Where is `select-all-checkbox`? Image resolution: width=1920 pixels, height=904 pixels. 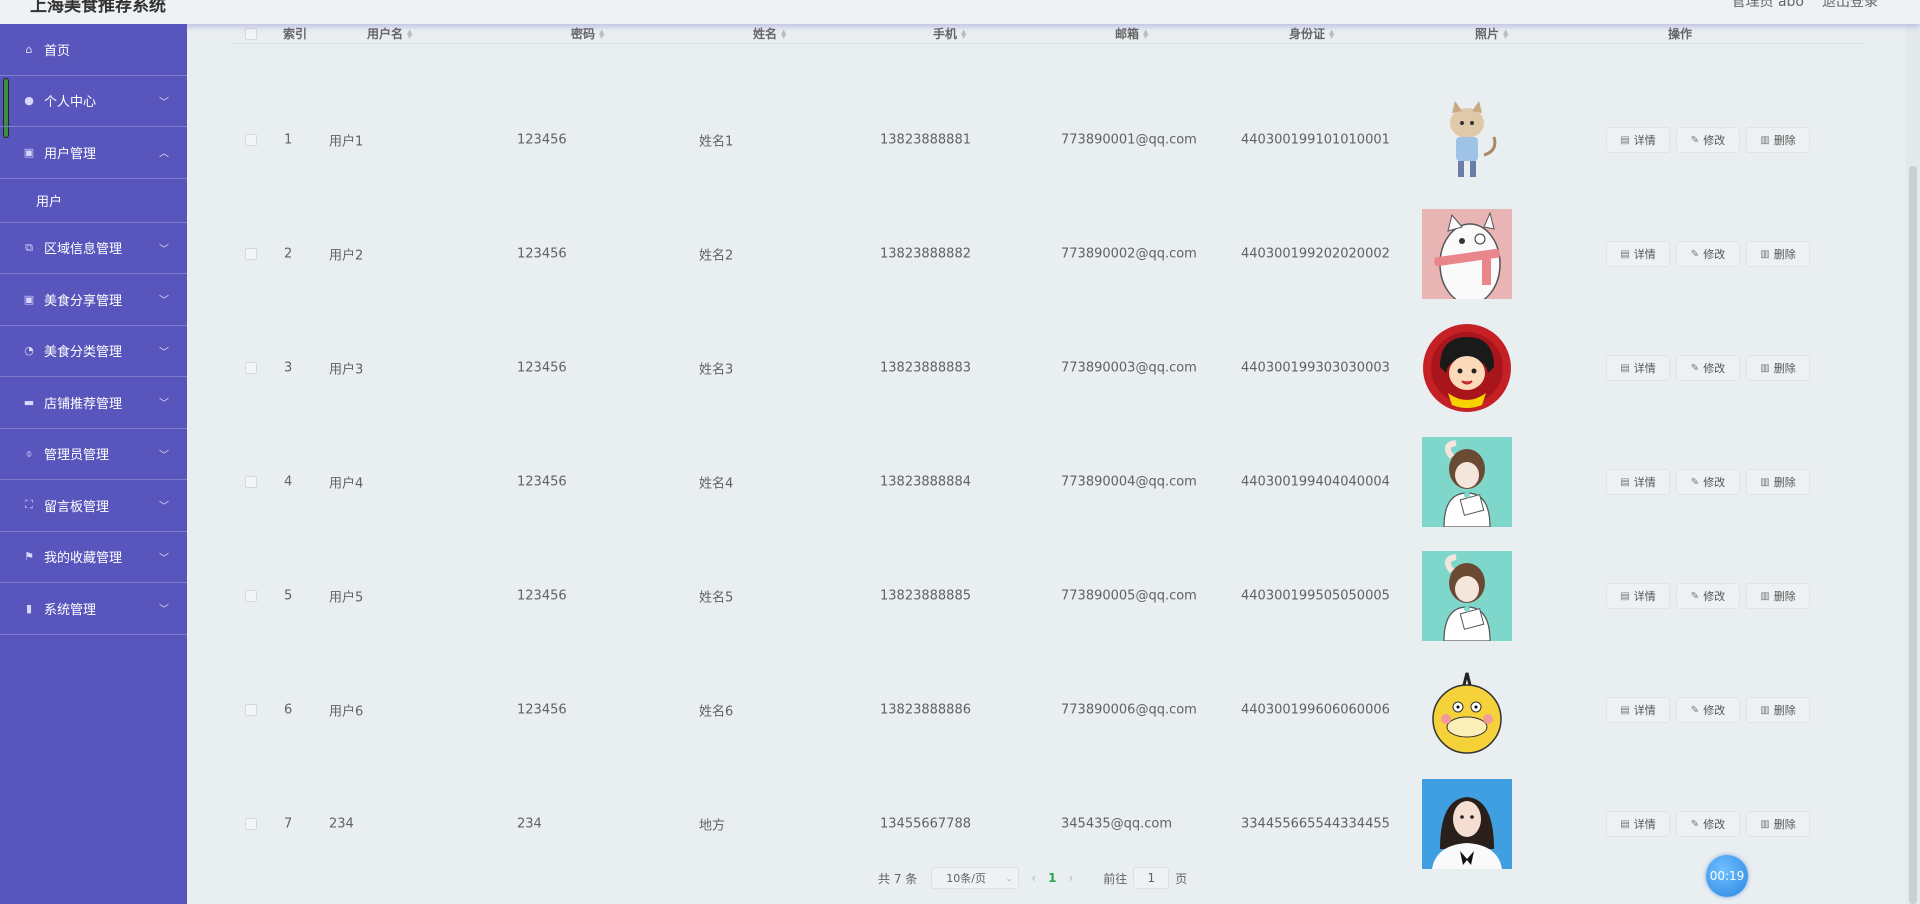
select-all-checkbox is located at coordinates (251, 34).